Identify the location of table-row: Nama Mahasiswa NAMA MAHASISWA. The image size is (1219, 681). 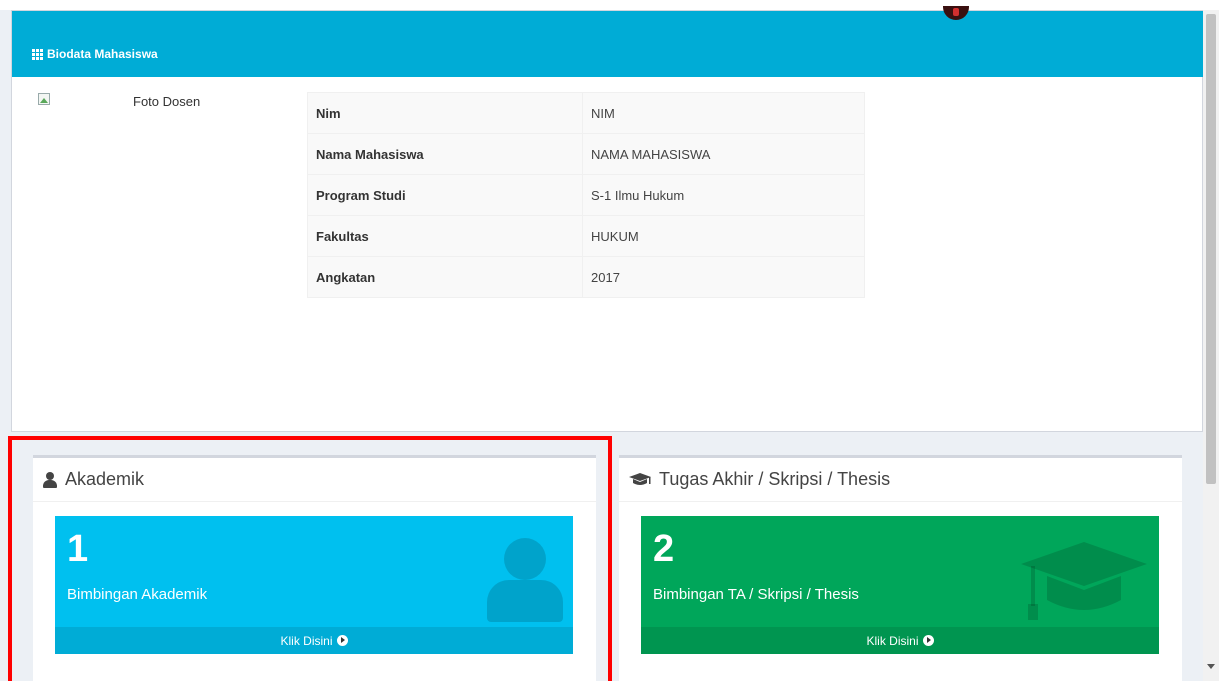
(586, 154).